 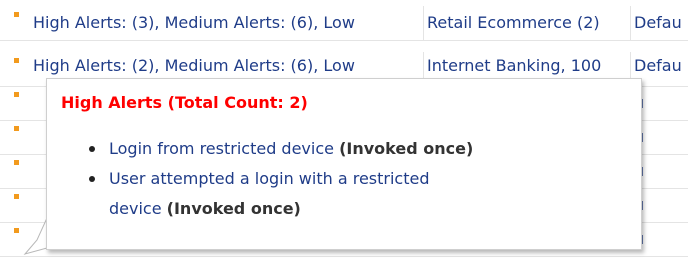 I want to click on alert-text: Login from restricted device, so click(x=221, y=148).